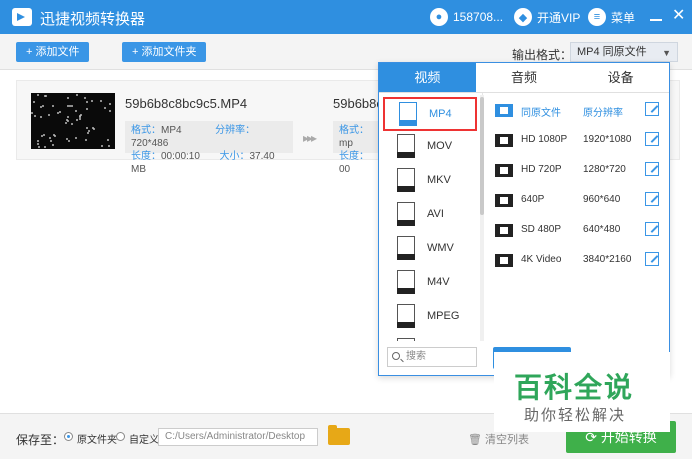 The height and width of the screenshot is (459, 692). I want to click on watermark: 百科全说 助你轻松解决, so click(582, 392).